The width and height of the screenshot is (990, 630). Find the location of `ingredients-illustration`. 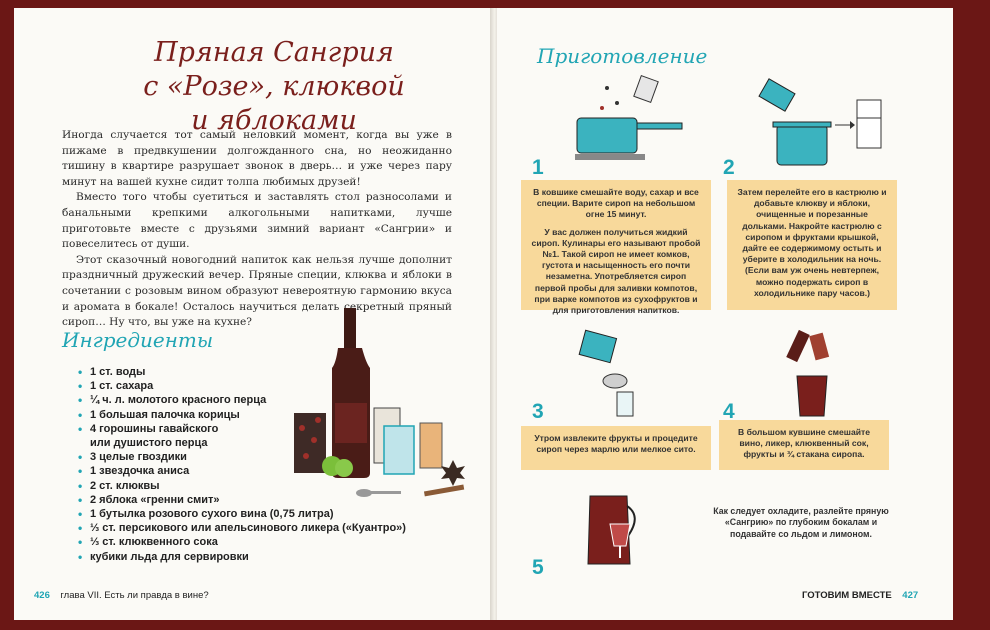

ingredients-illustration is located at coordinates (379, 402).